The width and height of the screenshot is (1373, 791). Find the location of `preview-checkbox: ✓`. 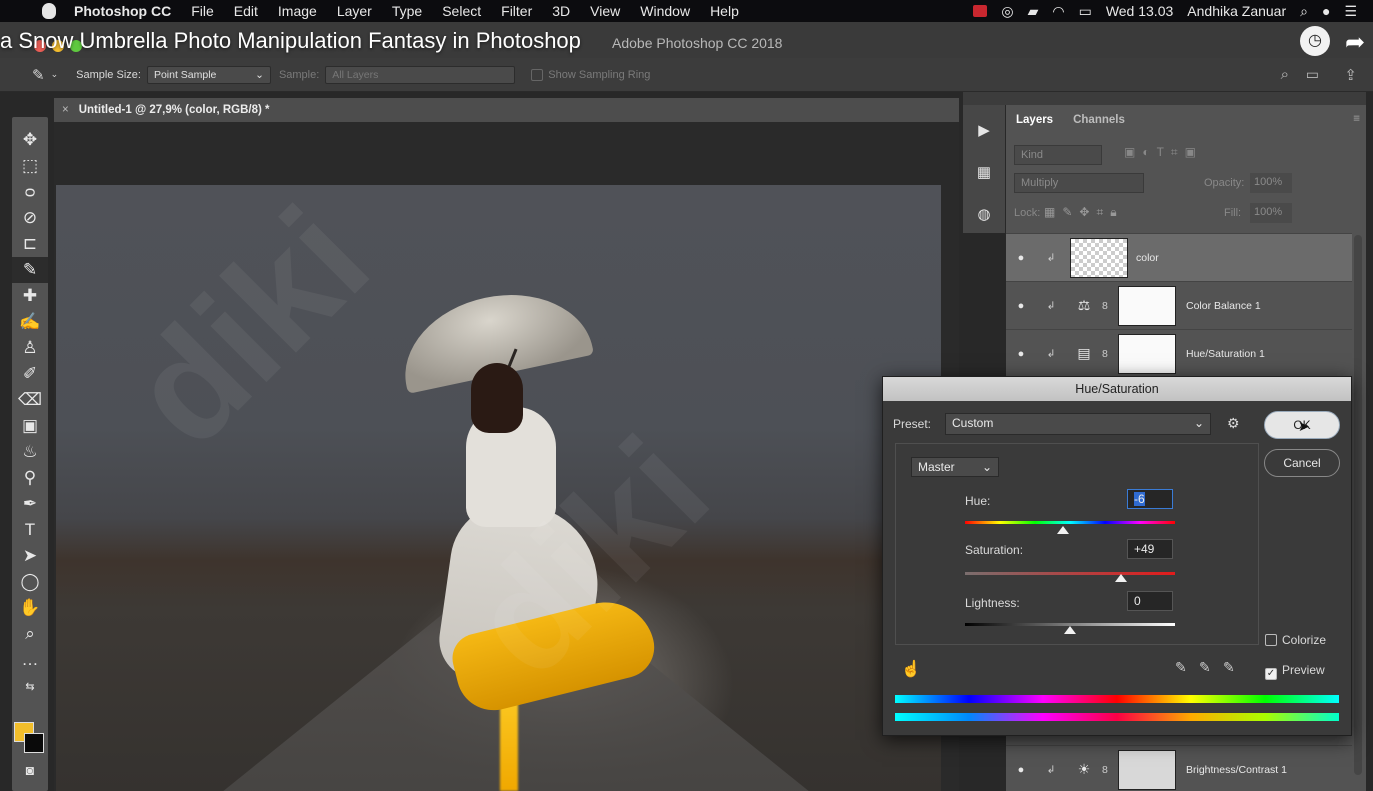

preview-checkbox: ✓ is located at coordinates (1271, 674).